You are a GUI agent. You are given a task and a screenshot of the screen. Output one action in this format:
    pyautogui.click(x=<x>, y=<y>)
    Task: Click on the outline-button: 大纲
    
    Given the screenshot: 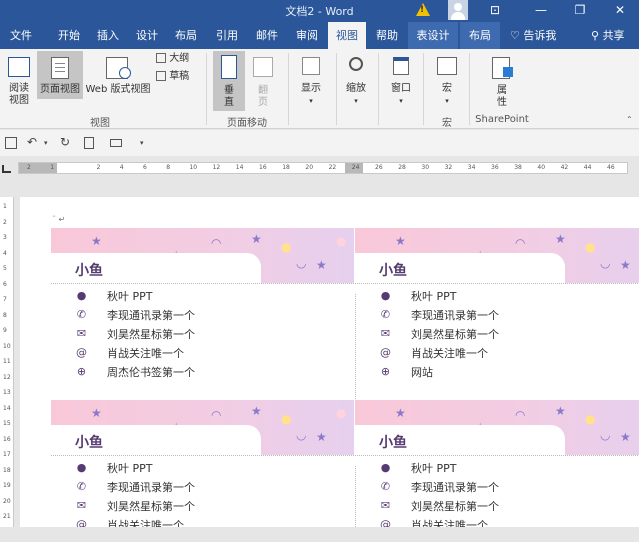 What is the action you would take?
    pyautogui.click(x=178, y=60)
    